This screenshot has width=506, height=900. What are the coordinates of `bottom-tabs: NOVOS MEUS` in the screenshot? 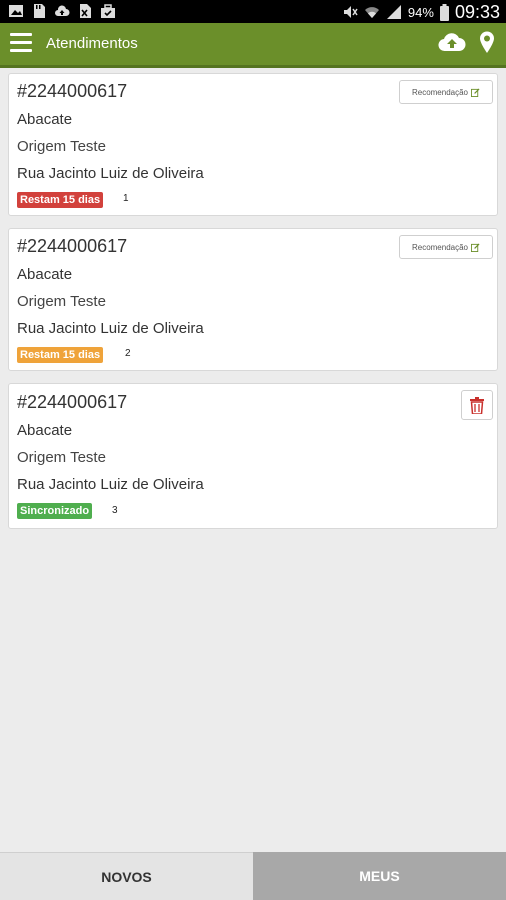 It's located at (253, 876).